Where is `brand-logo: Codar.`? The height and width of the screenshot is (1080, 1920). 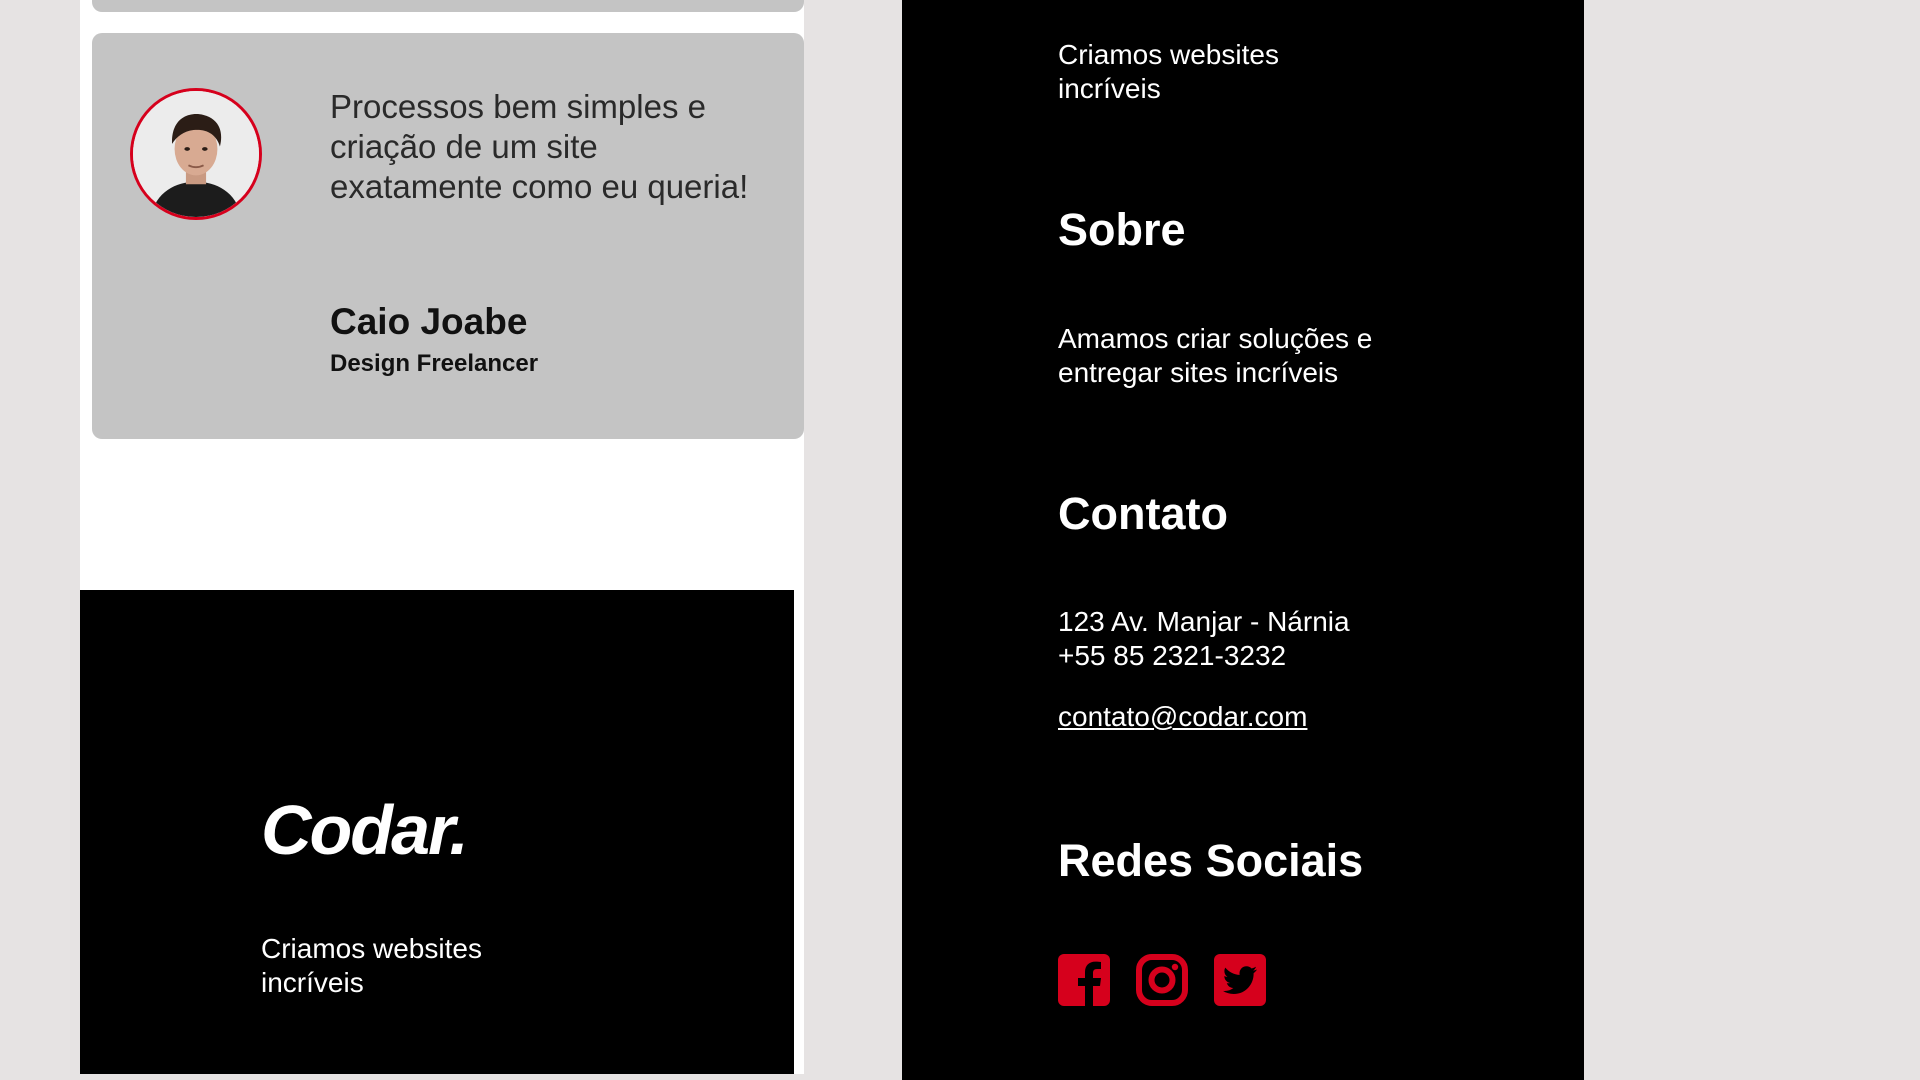
brand-logo: Codar. is located at coordinates (365, 830).